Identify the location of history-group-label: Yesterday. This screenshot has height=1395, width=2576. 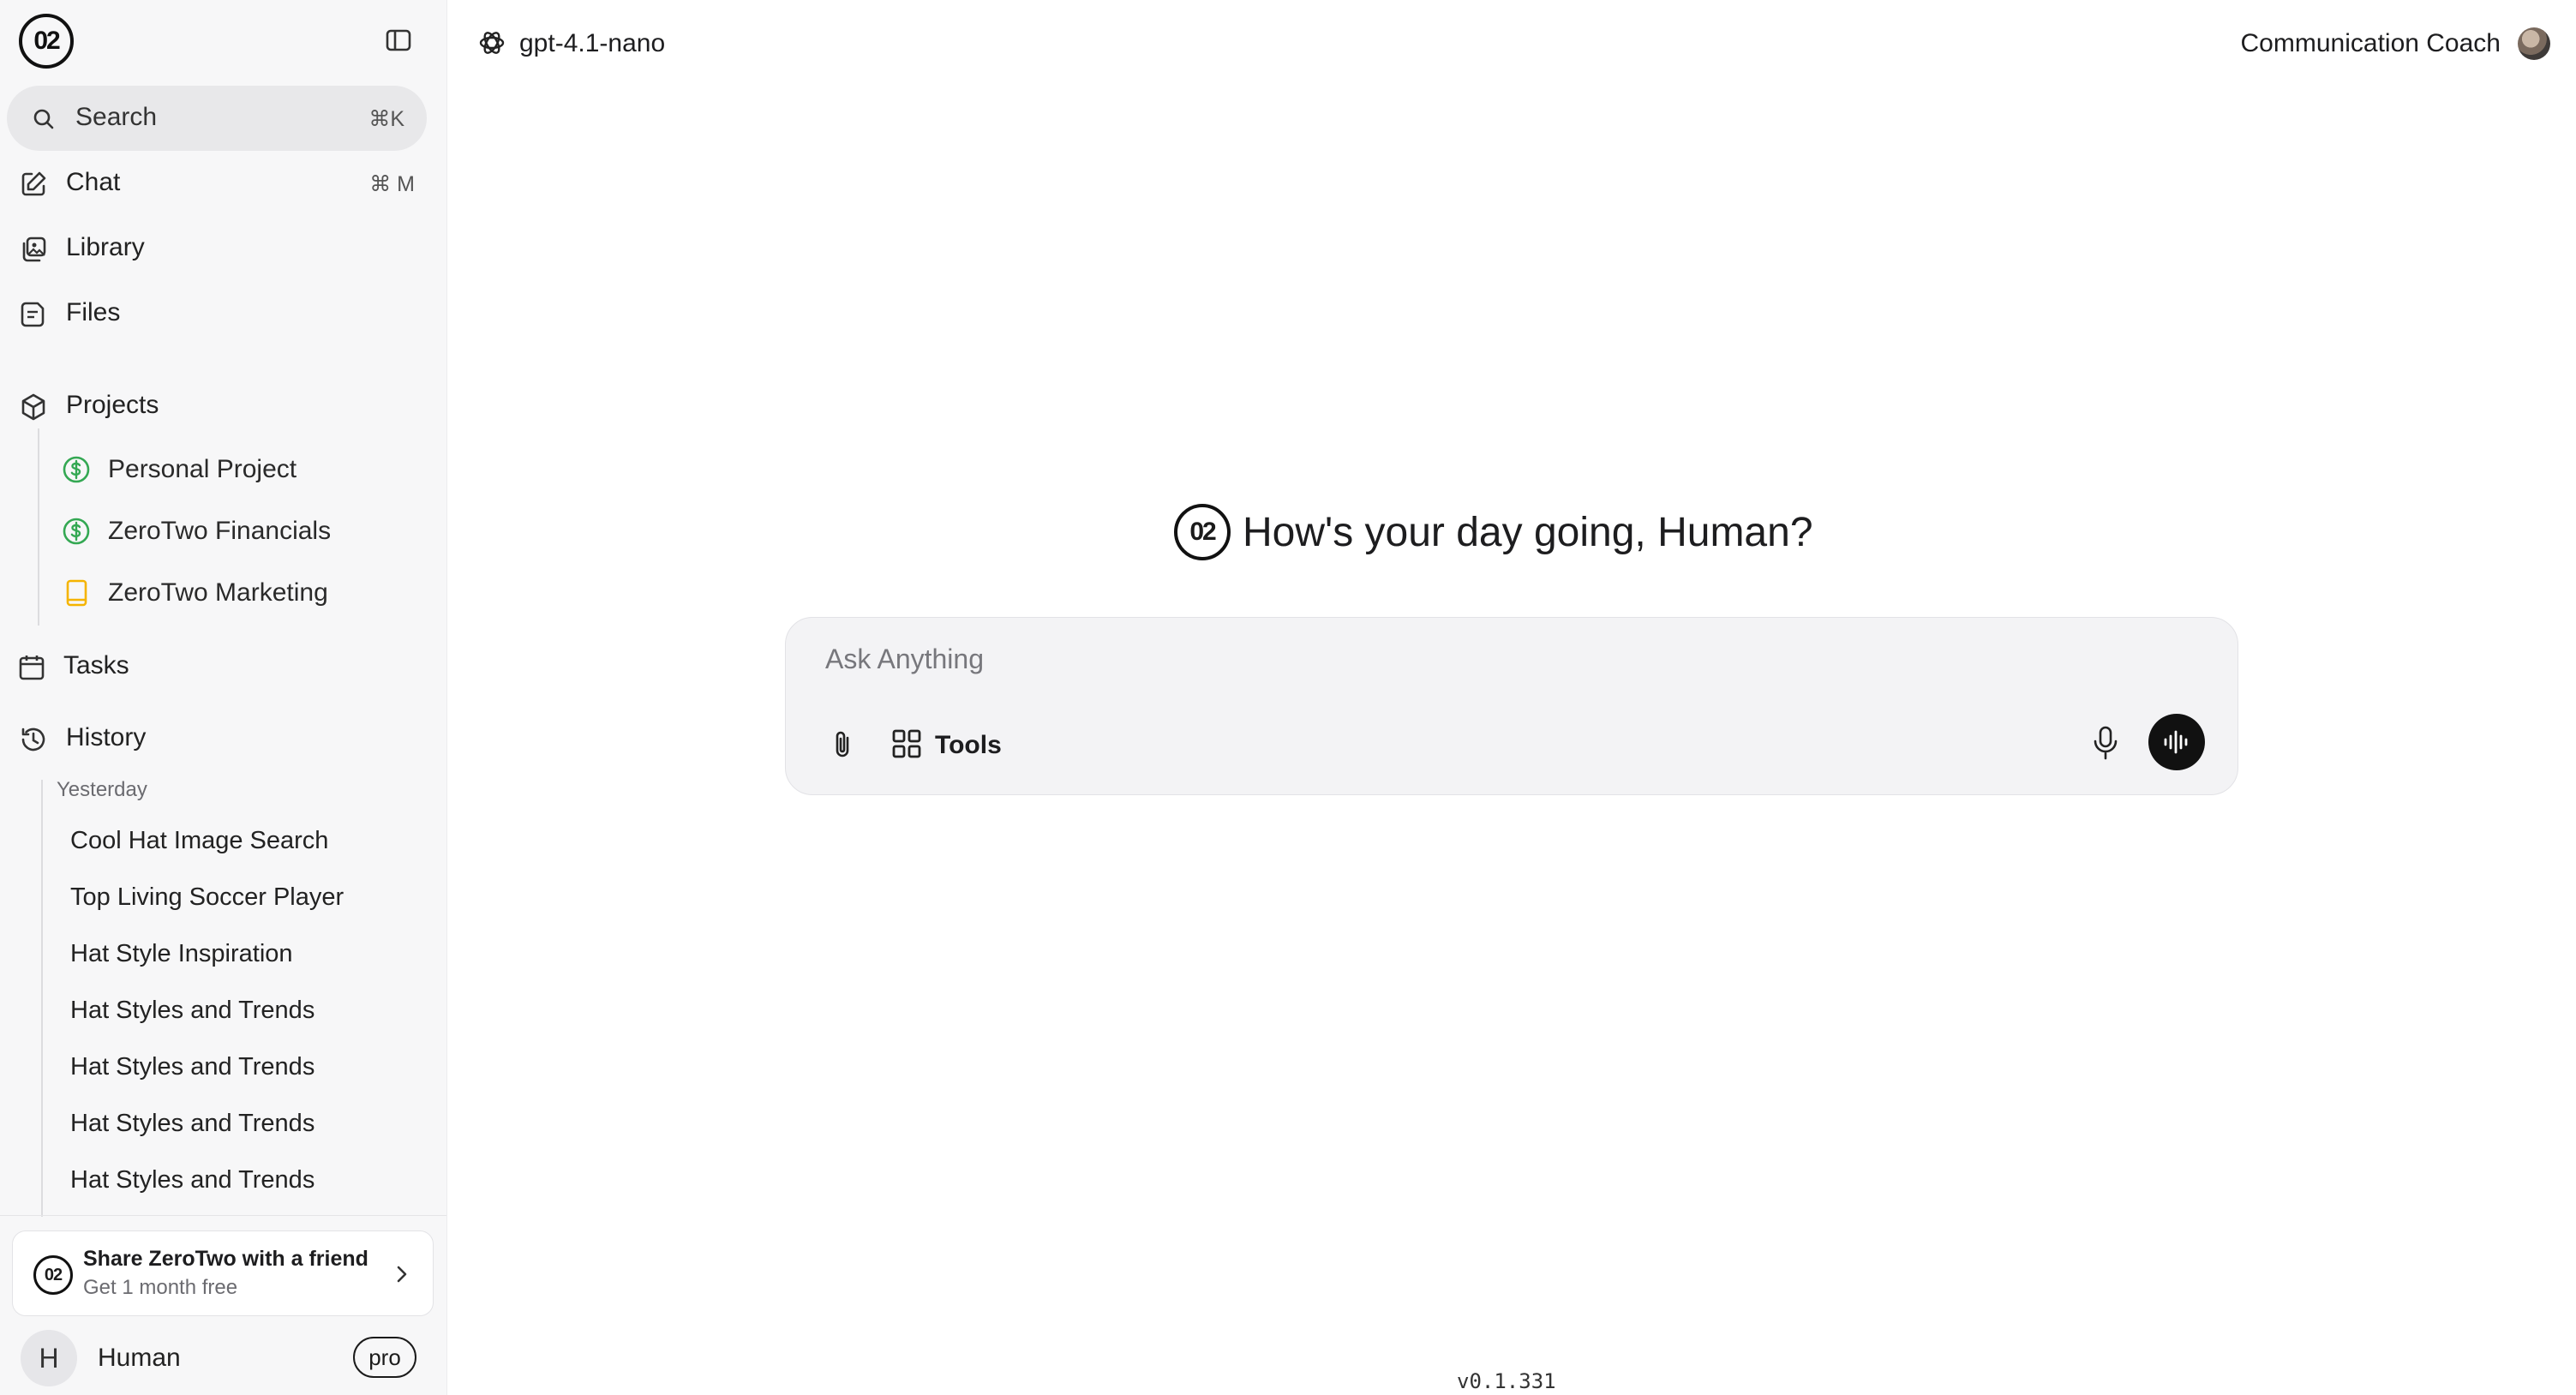
(102, 789).